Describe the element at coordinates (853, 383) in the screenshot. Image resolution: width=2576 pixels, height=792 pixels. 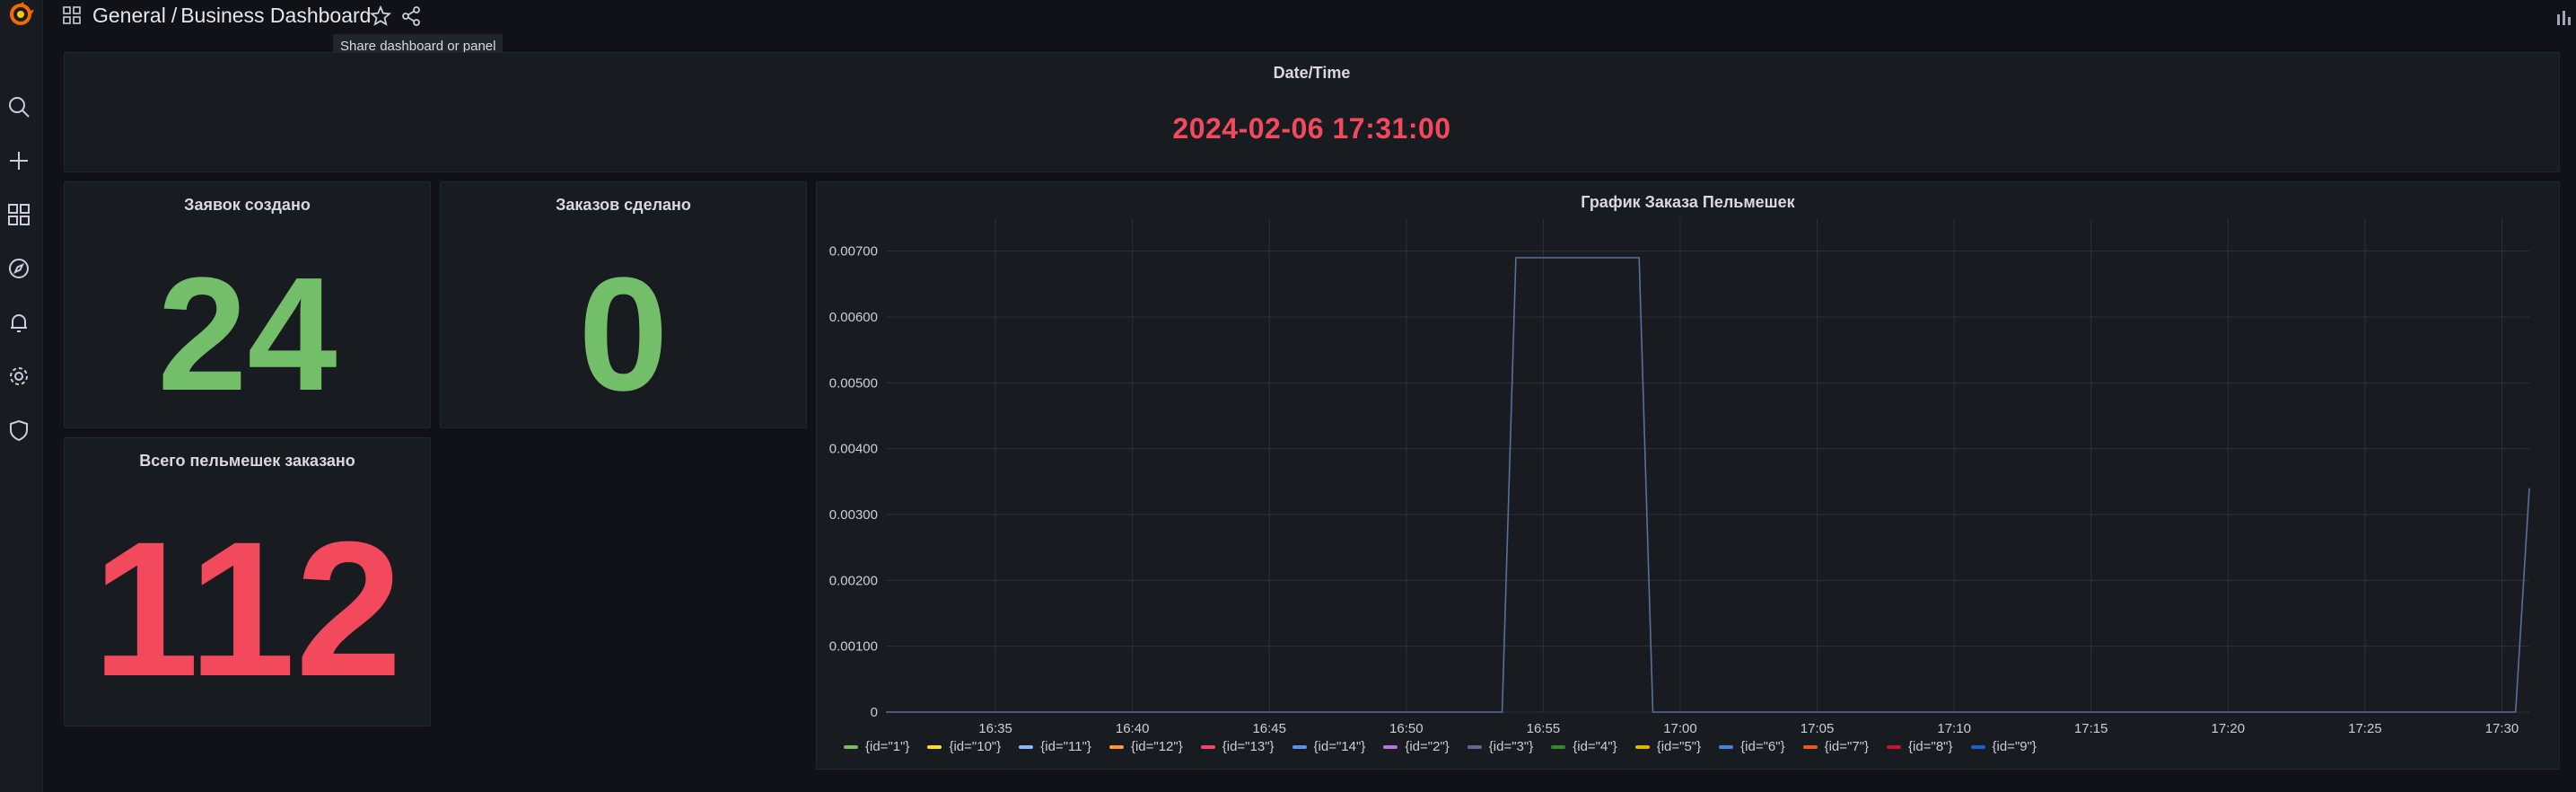
I see `y-tick-label: 0.00500` at that location.